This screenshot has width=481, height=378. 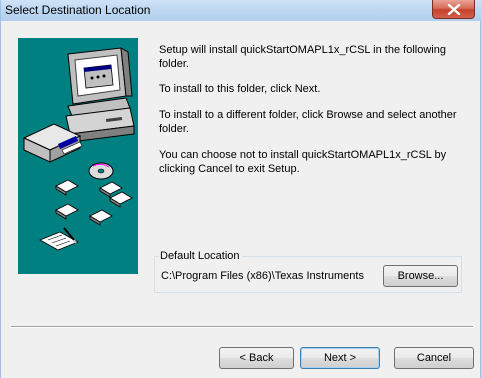 What do you see at coordinates (78, 149) in the screenshot?
I see `setup-computer-illustration` at bounding box center [78, 149].